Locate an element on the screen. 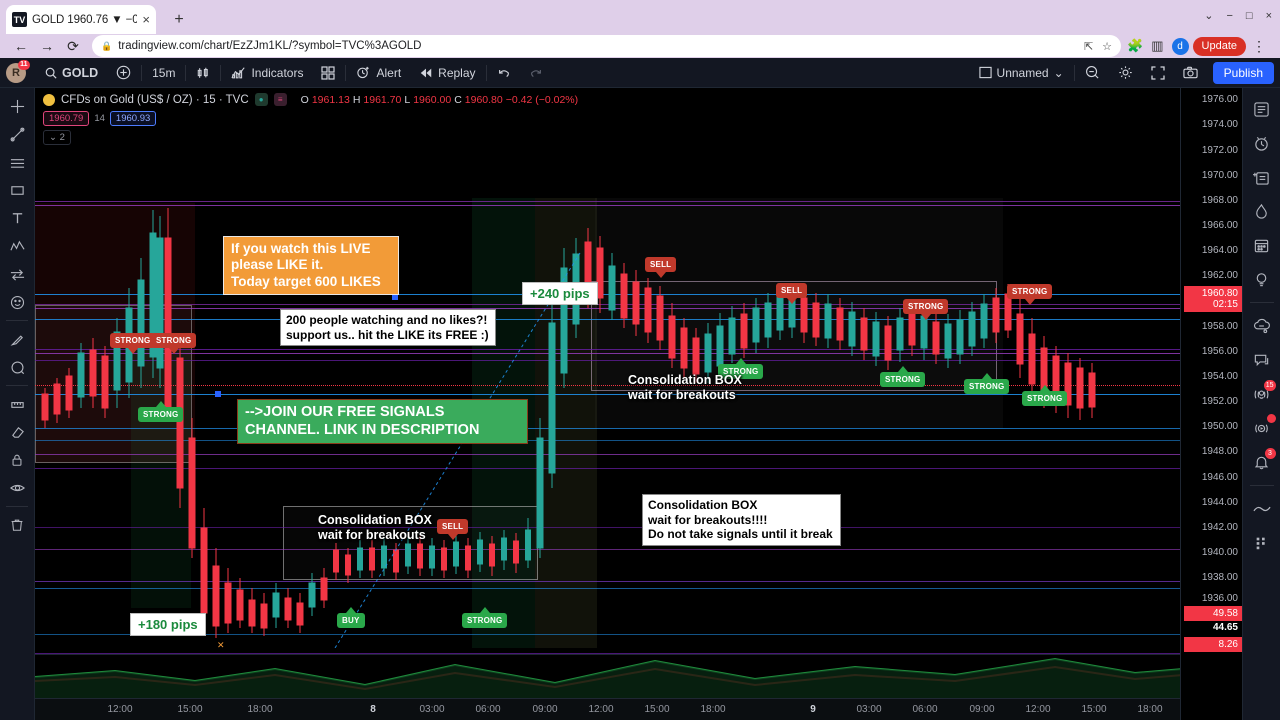 Image resolution: width=1280 pixels, height=720 pixels. cross-cursor-icon is located at coordinates (17, 106).